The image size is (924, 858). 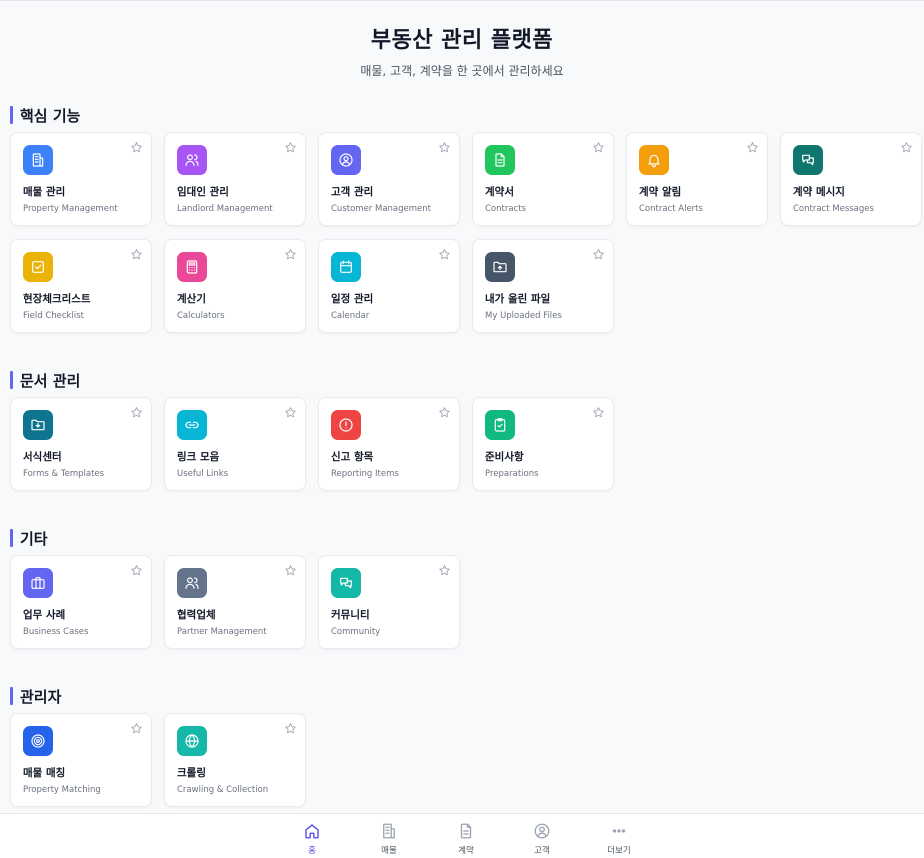 What do you see at coordinates (462, 71) in the screenshot?
I see `page-subtitle: 매물, 고객, 계약을 한 곳에서 관리하세요` at bounding box center [462, 71].